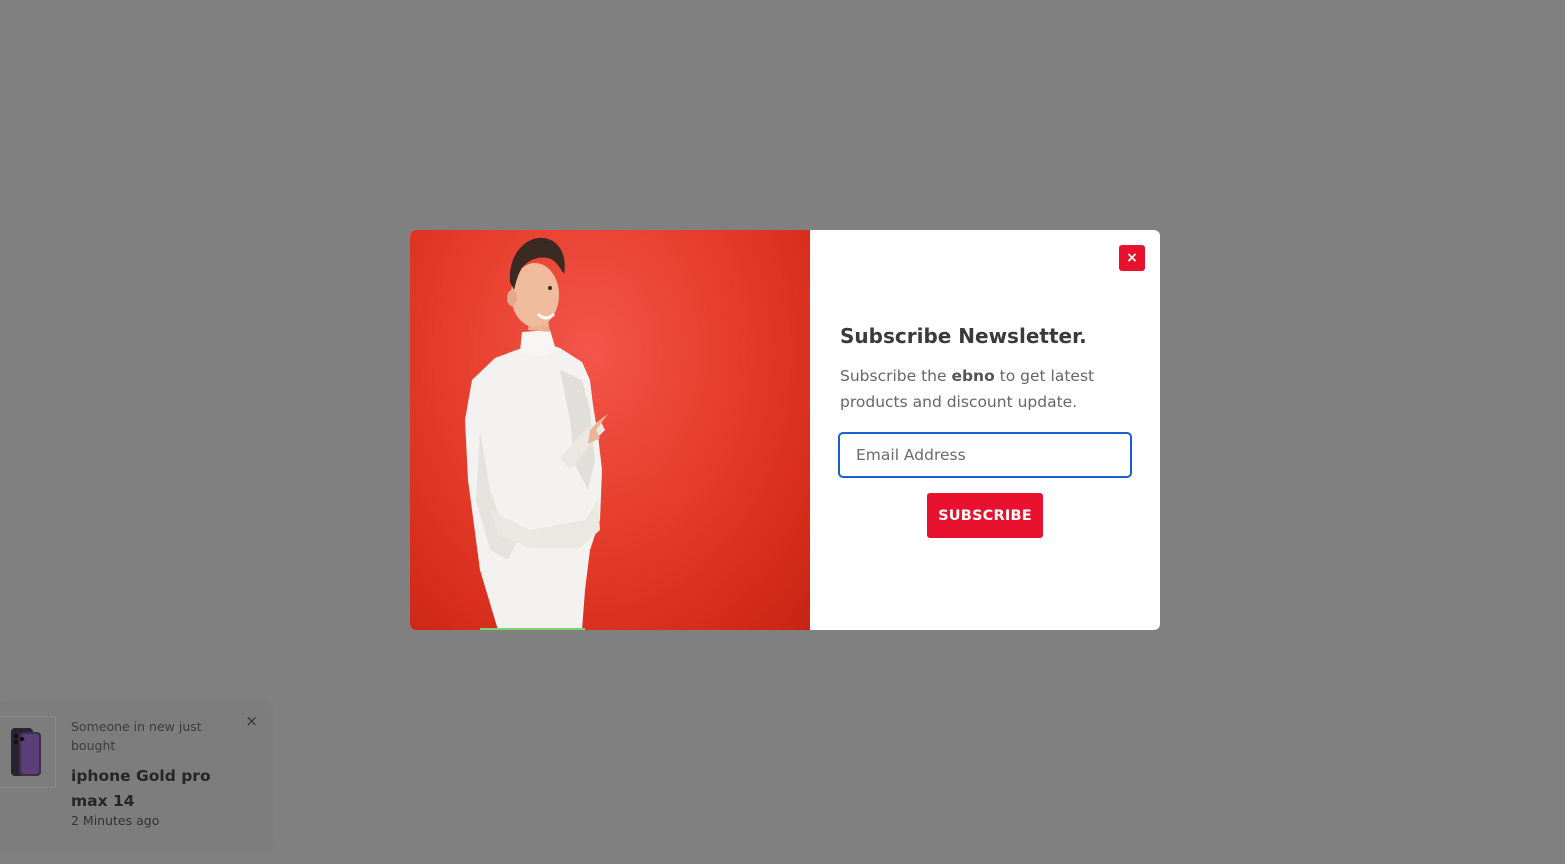 Image resolution: width=1565 pixels, height=864 pixels. I want to click on man-pointing-image, so click(536, 433).